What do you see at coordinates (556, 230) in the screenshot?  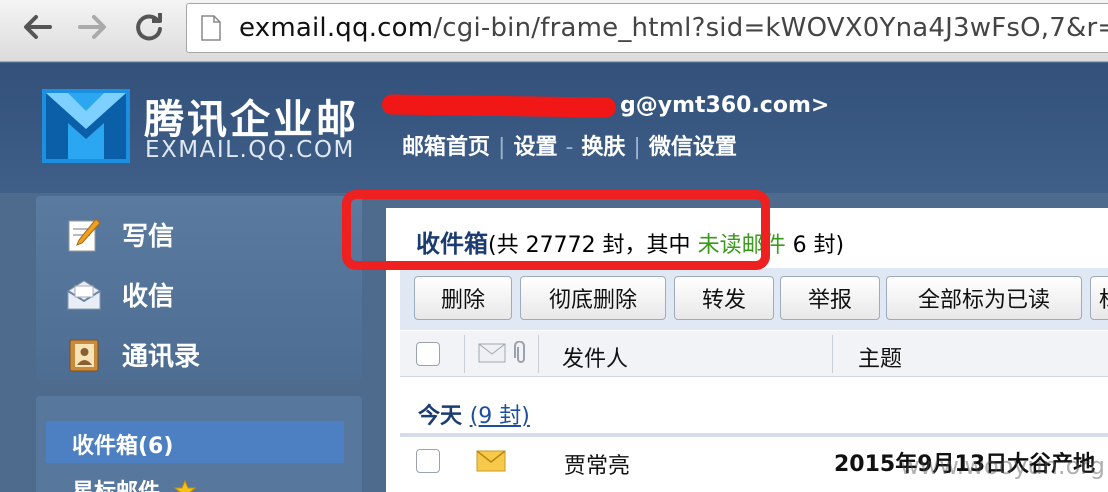 I see `red-highlight-callout` at bounding box center [556, 230].